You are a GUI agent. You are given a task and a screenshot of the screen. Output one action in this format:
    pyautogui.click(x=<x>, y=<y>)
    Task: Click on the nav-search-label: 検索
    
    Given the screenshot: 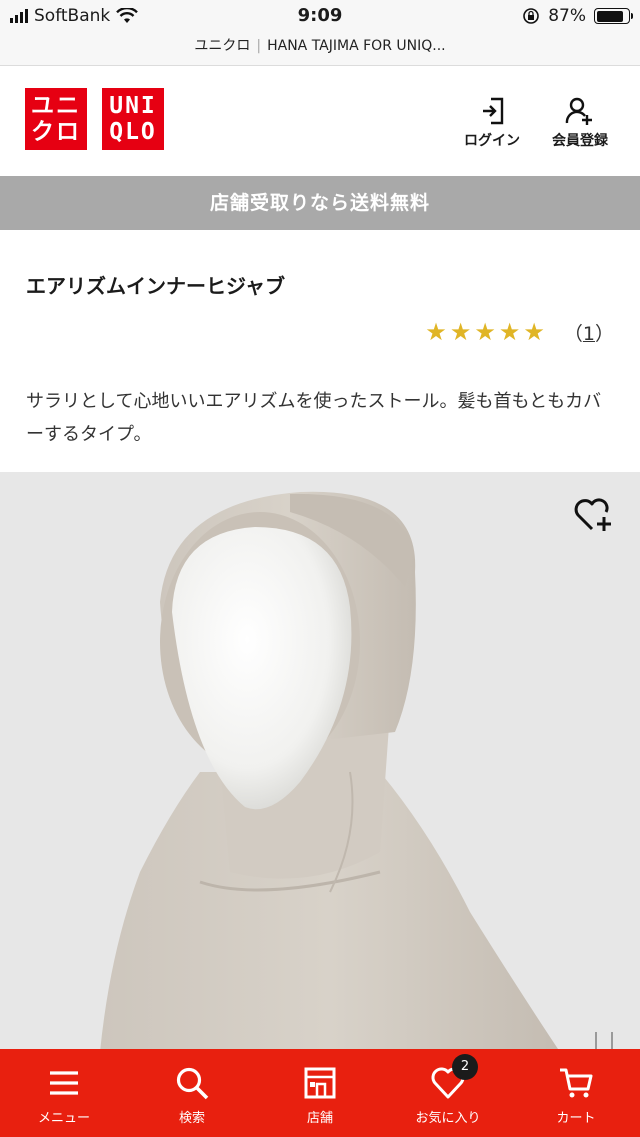 What is the action you would take?
    pyautogui.click(x=191, y=1118)
    